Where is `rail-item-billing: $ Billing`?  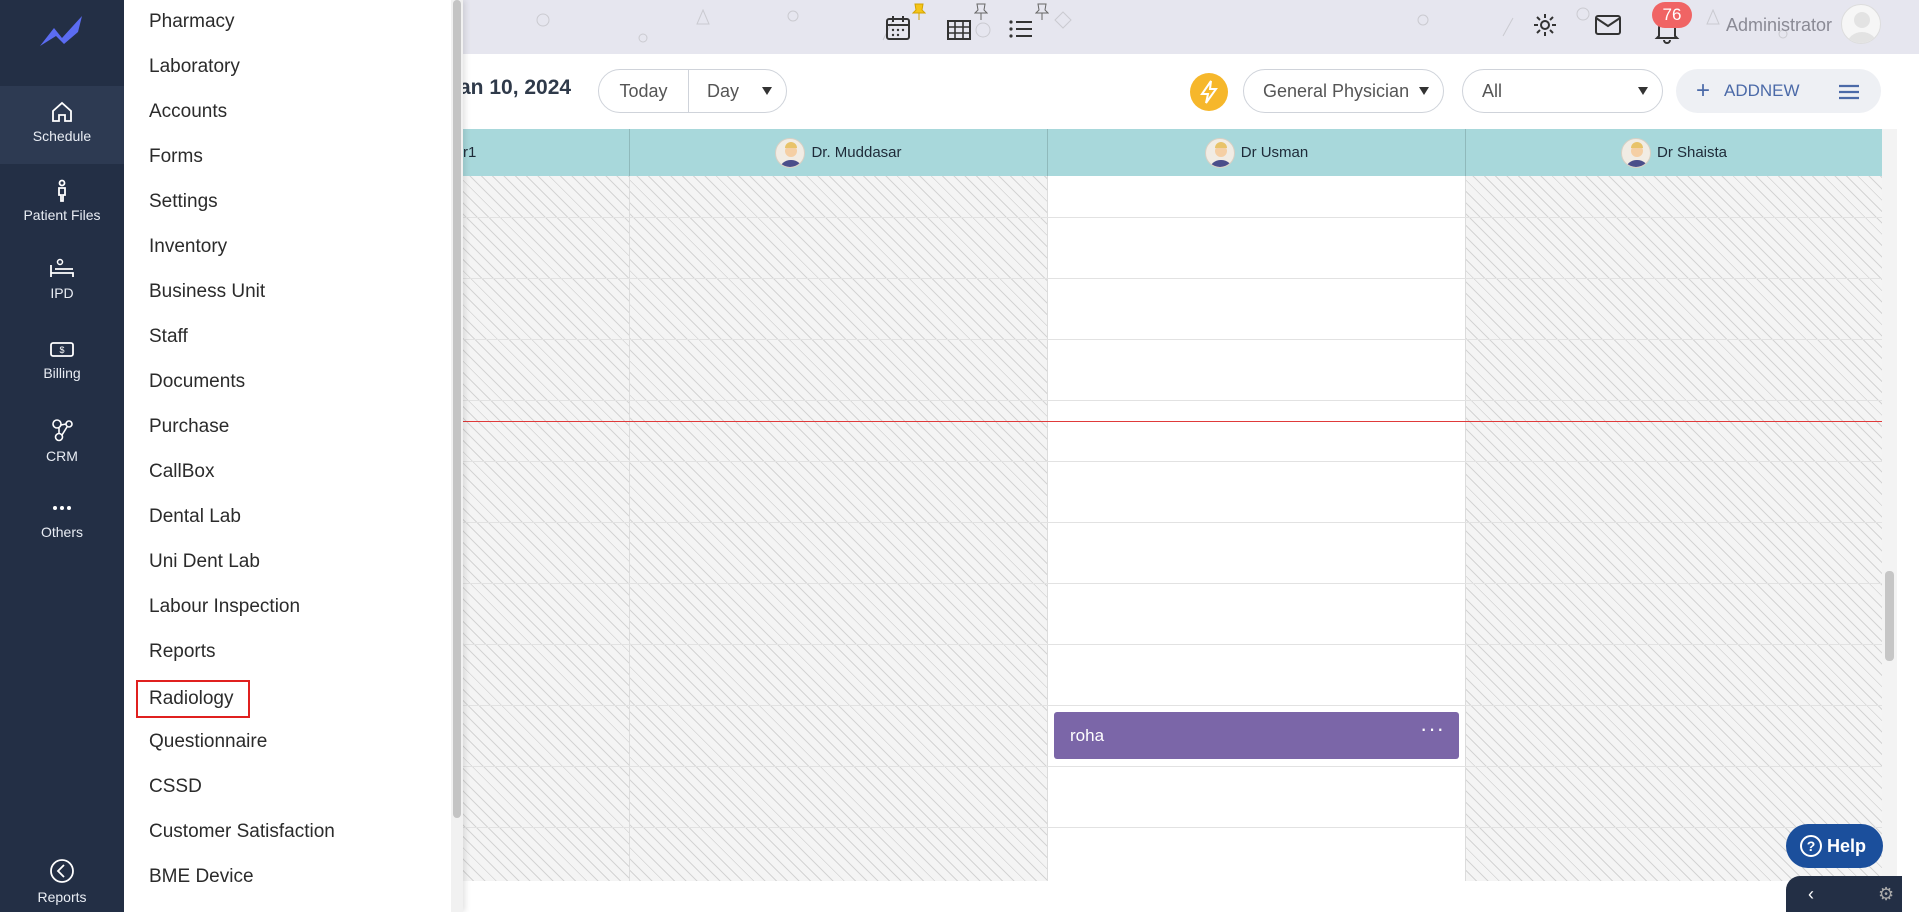
rail-item-billing: $ Billing is located at coordinates (62, 362).